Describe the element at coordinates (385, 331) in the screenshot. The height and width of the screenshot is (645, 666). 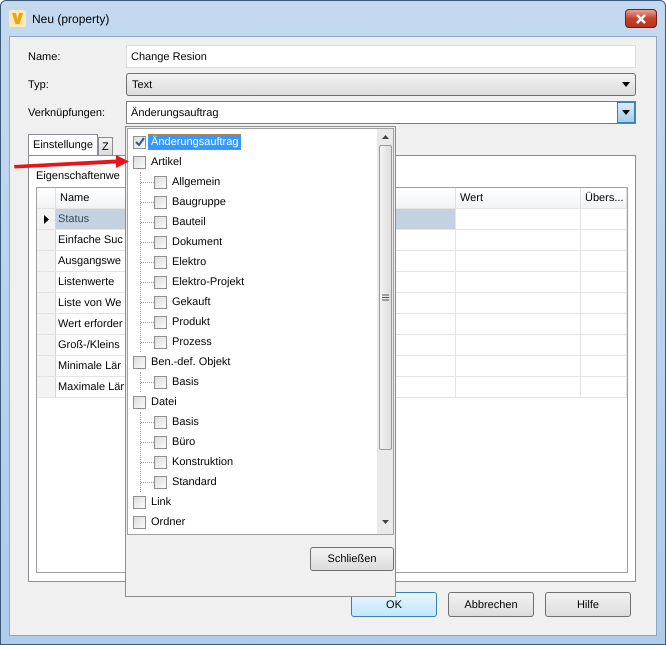
I see `scrollbar` at that location.